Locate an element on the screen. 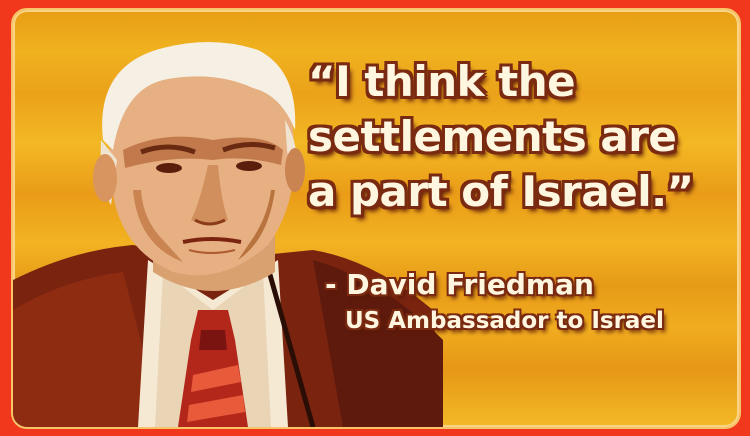 This screenshot has height=436, width=750. quote-line-1: “I think the is located at coordinates (442, 81).